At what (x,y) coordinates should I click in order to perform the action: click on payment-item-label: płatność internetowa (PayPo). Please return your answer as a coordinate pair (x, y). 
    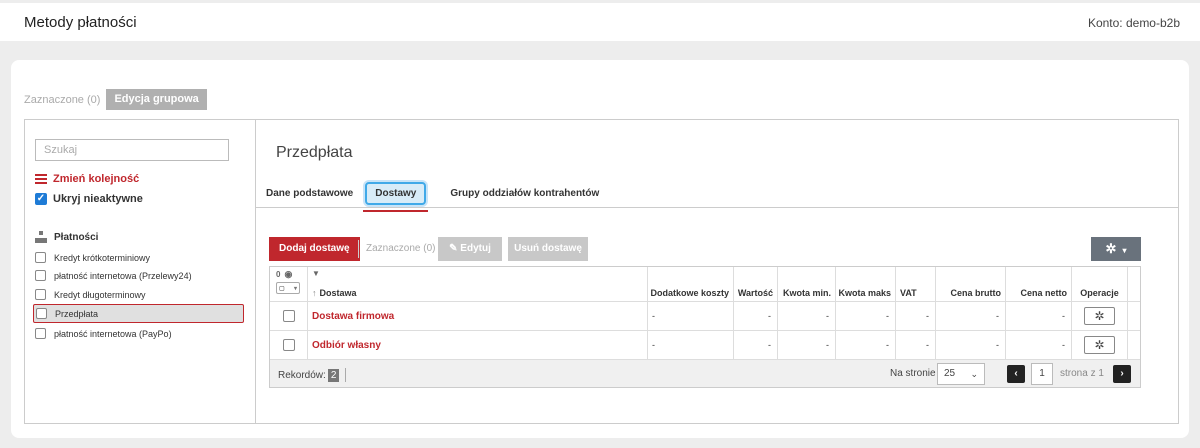
    Looking at the image, I should click on (113, 333).